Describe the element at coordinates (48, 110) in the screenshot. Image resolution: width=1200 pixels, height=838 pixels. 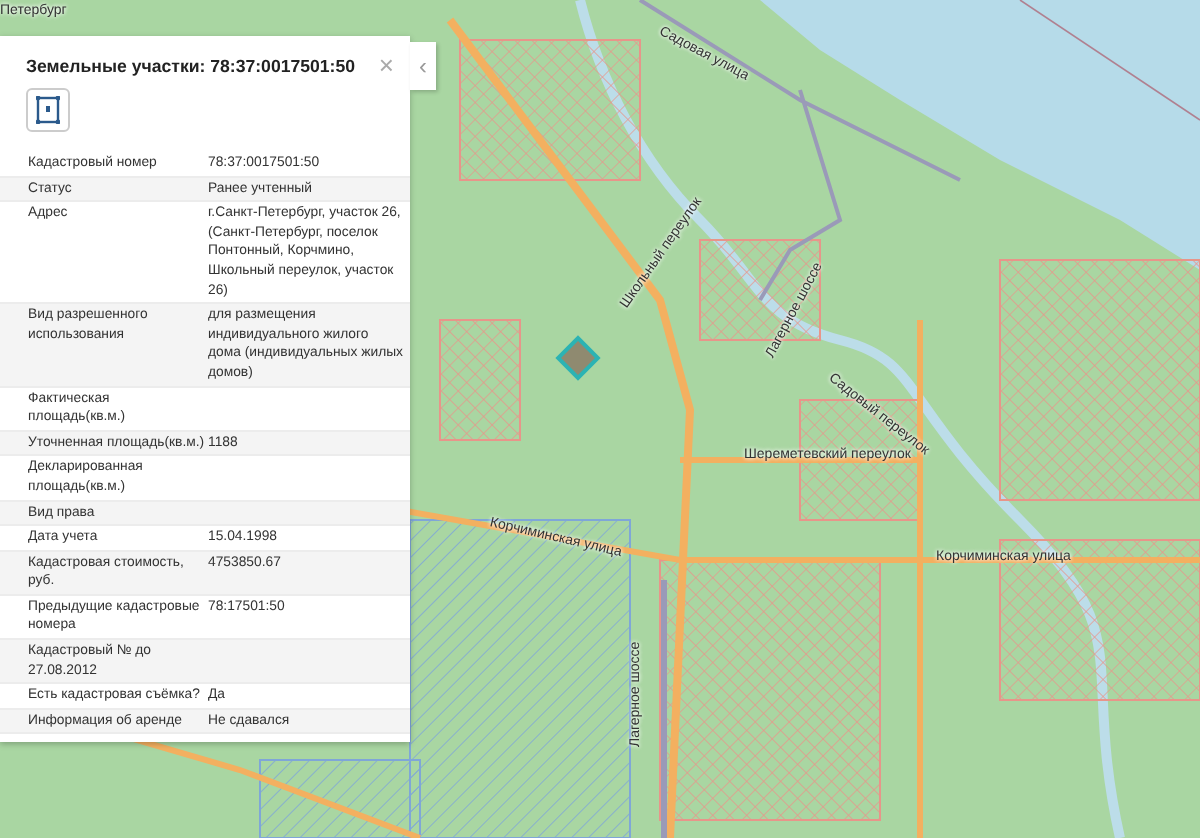
I see `parcel-icon` at that location.